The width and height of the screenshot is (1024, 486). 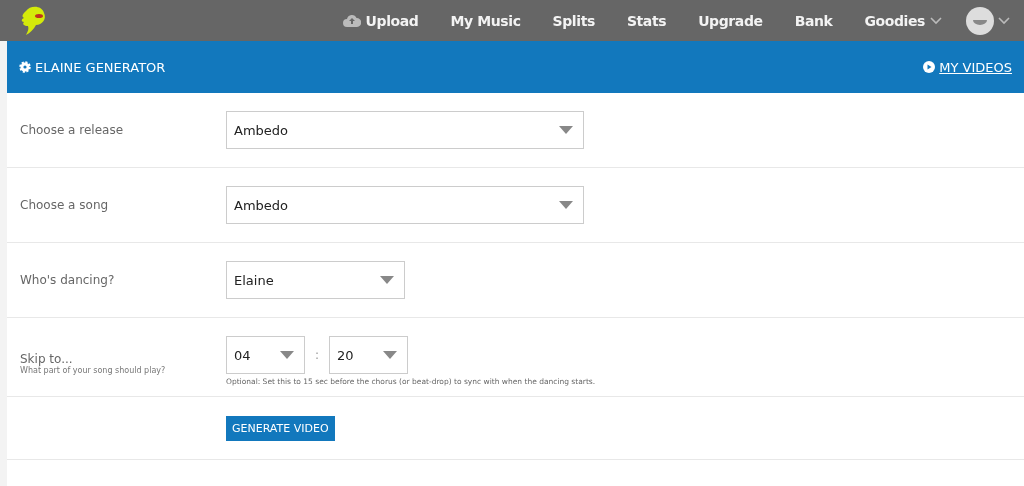 What do you see at coordinates (929, 67) in the screenshot?
I see `play-icon` at bounding box center [929, 67].